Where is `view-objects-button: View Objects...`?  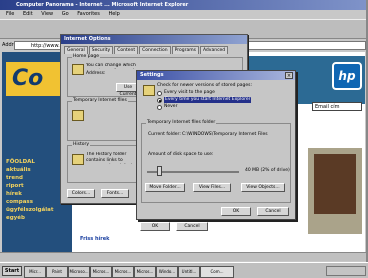
view-objects-button: View Objects... is located at coordinates (263, 187).